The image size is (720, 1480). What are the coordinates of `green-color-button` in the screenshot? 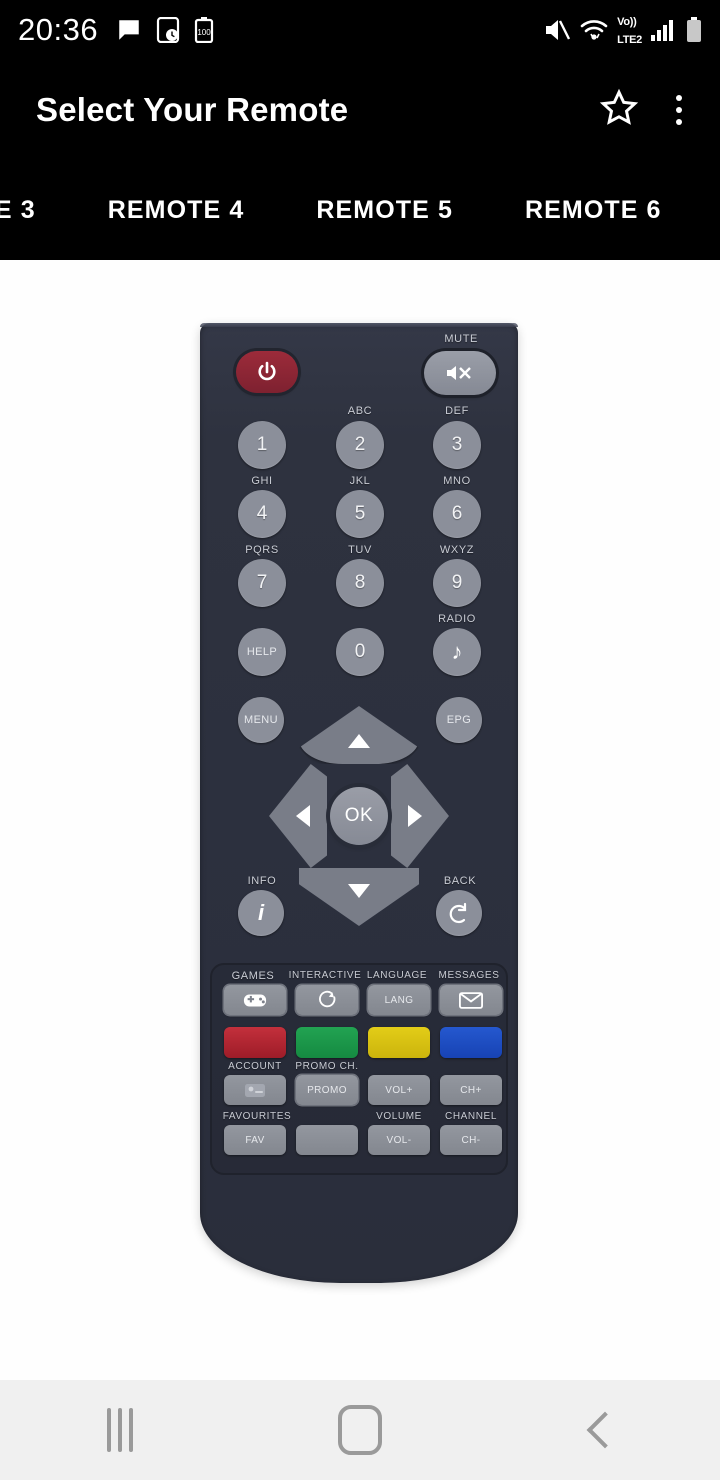 It's located at (327, 1042).